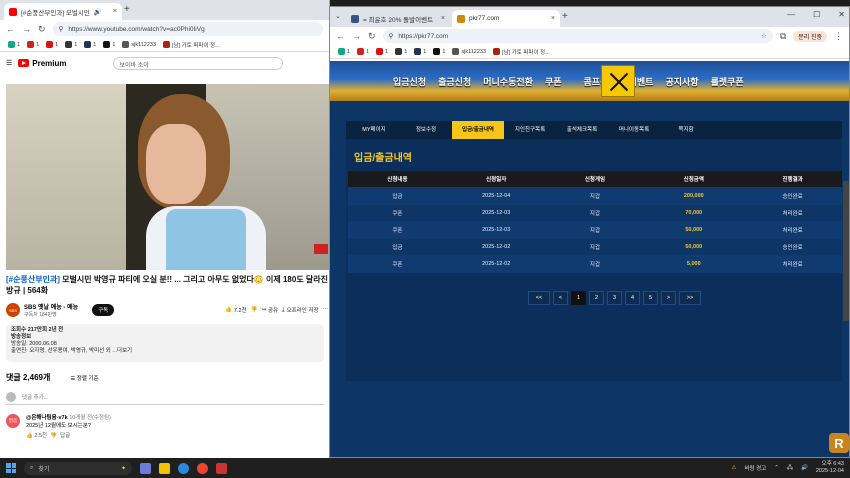 The height and width of the screenshot is (478, 850). What do you see at coordinates (686, 130) in the screenshot?
I see `tab-messages: 쪽지함` at bounding box center [686, 130].